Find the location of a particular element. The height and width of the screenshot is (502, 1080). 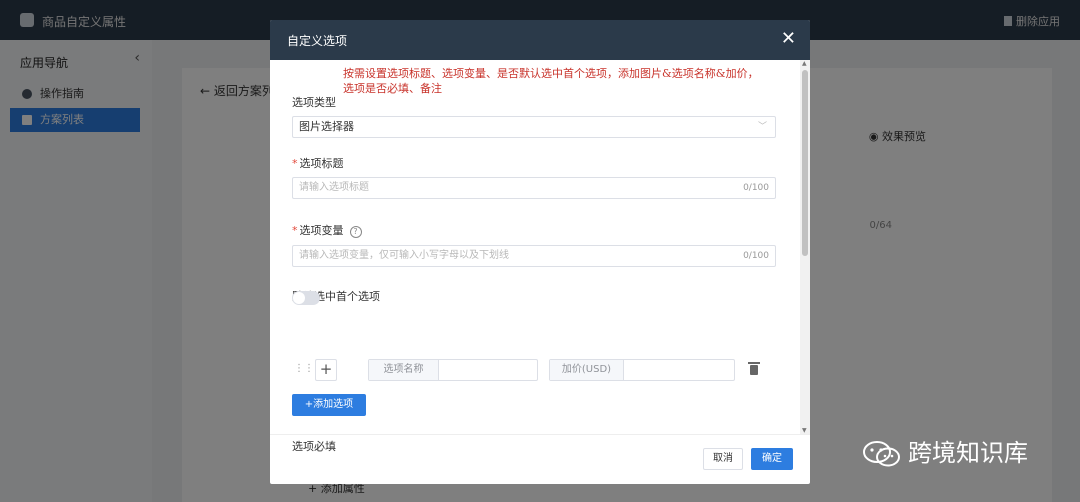

title-char-counter: 0/100 is located at coordinates (756, 188).